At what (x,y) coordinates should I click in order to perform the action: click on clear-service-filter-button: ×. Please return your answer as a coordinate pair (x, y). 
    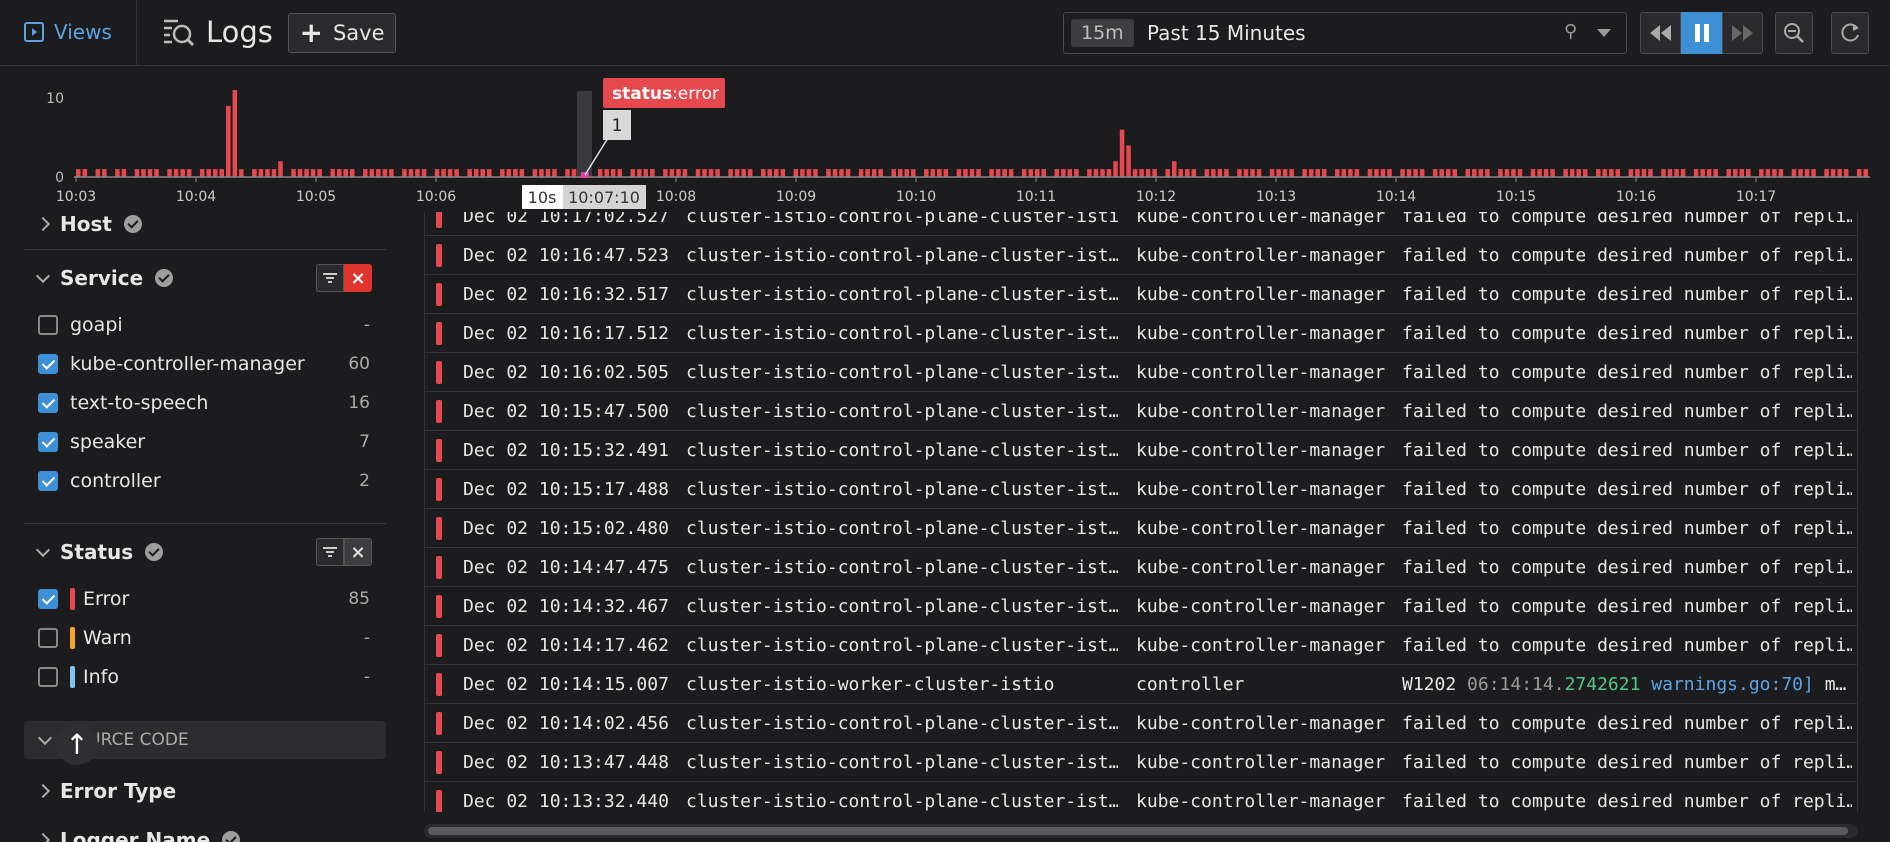
    Looking at the image, I should click on (358, 278).